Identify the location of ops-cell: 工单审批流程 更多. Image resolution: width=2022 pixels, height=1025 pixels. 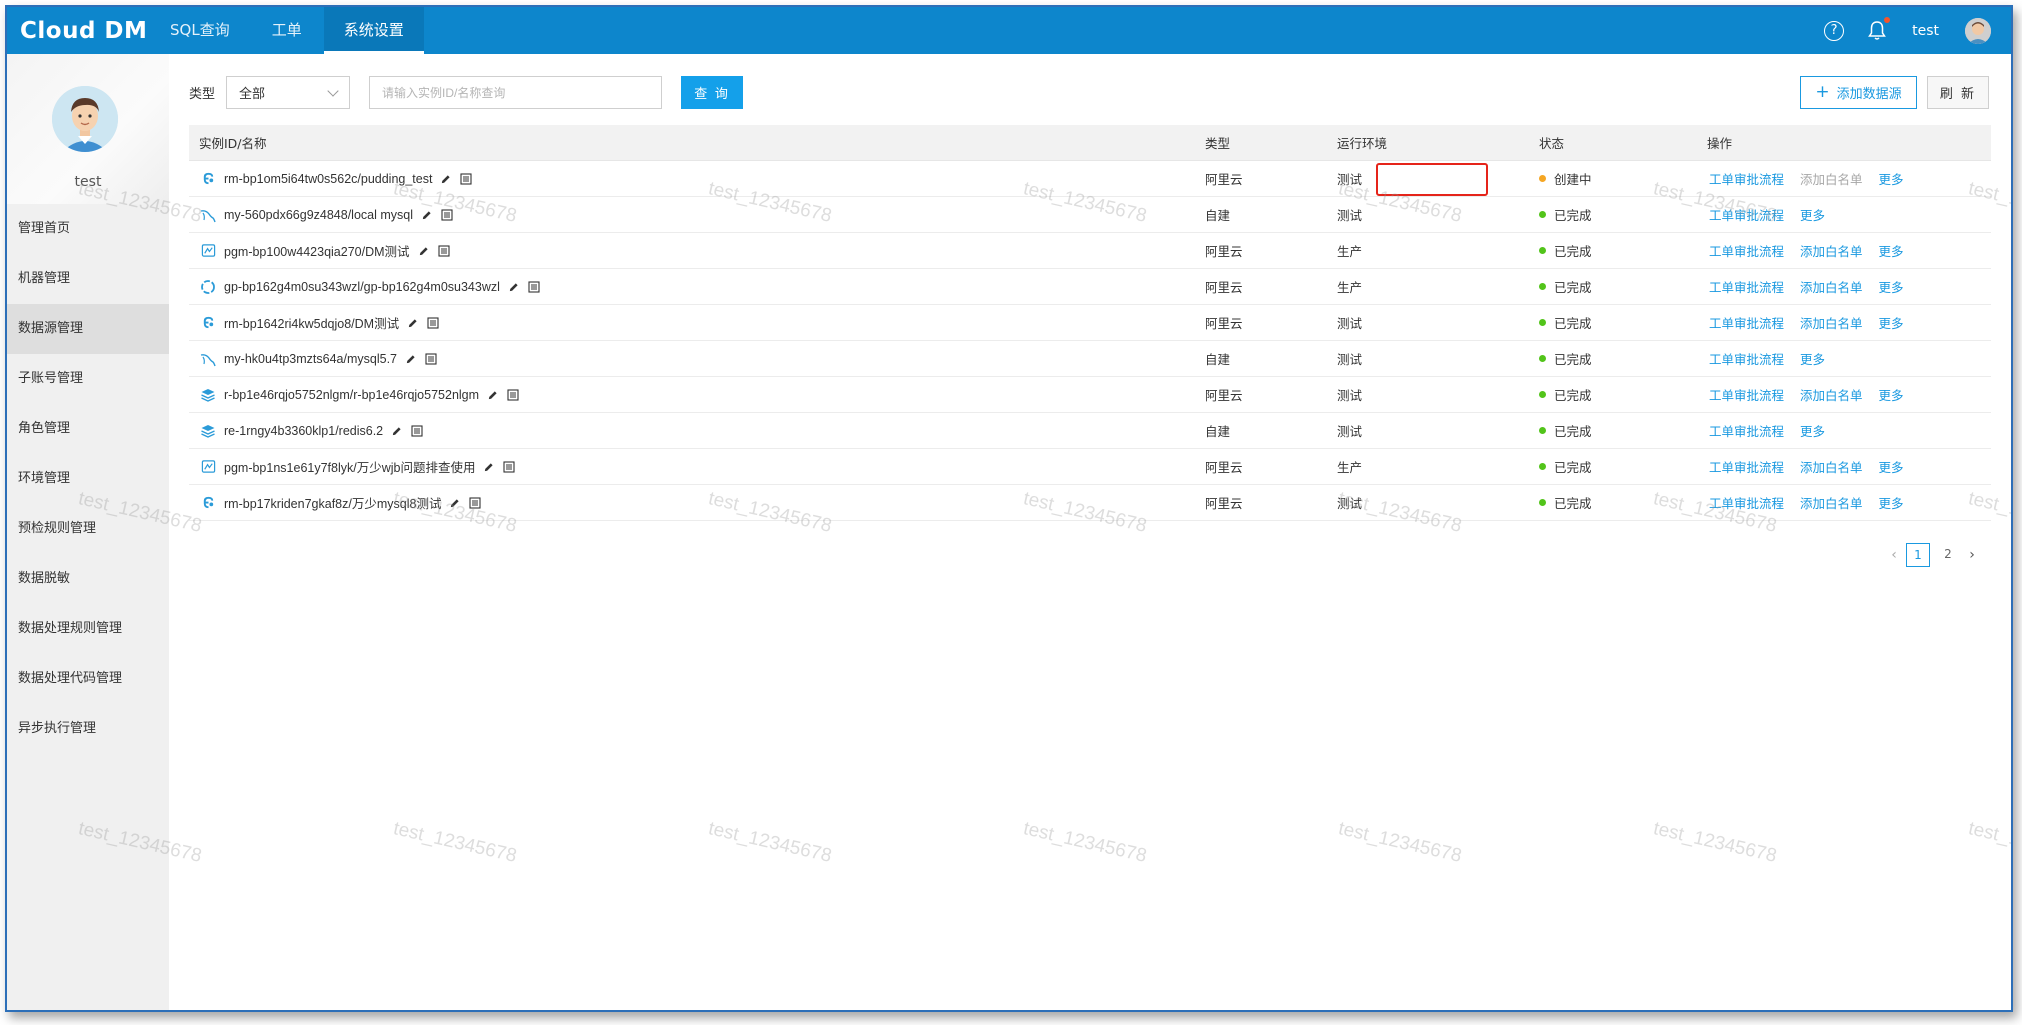
(1838, 358).